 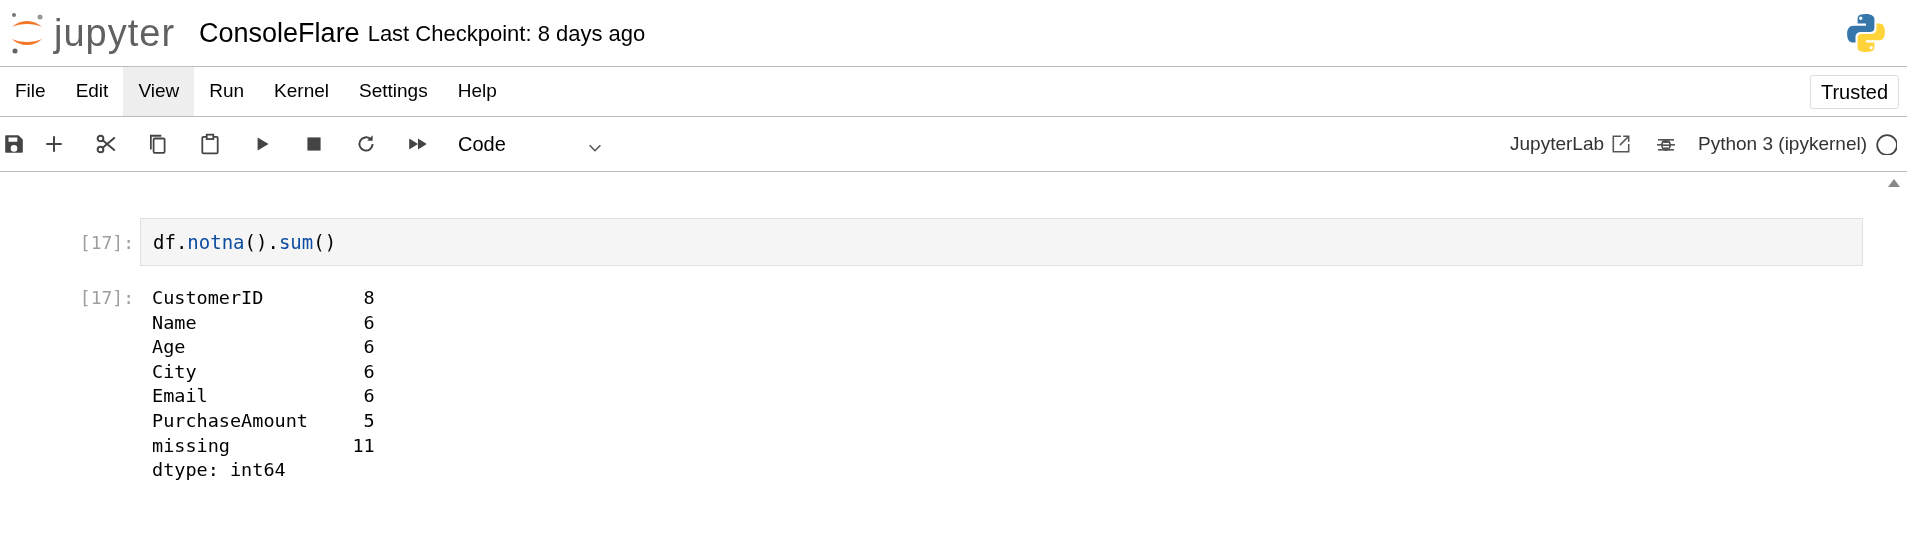 What do you see at coordinates (533, 144) in the screenshot?
I see `cell-type-dropdown: Code` at bounding box center [533, 144].